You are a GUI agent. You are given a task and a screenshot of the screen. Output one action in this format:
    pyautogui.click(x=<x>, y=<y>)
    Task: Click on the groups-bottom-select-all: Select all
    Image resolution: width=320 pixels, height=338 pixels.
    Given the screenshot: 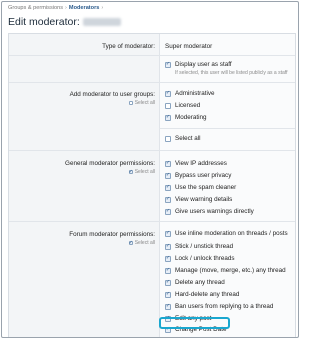 What is the action you would take?
    pyautogui.click(x=183, y=138)
    